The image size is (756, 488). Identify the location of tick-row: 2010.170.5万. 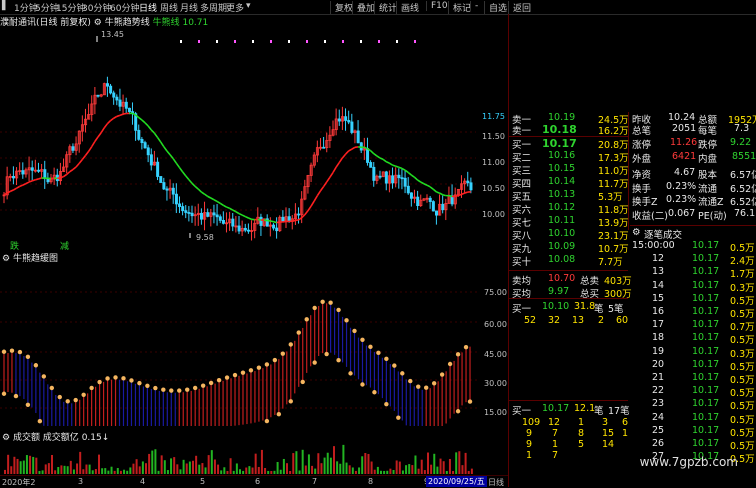
(693, 365).